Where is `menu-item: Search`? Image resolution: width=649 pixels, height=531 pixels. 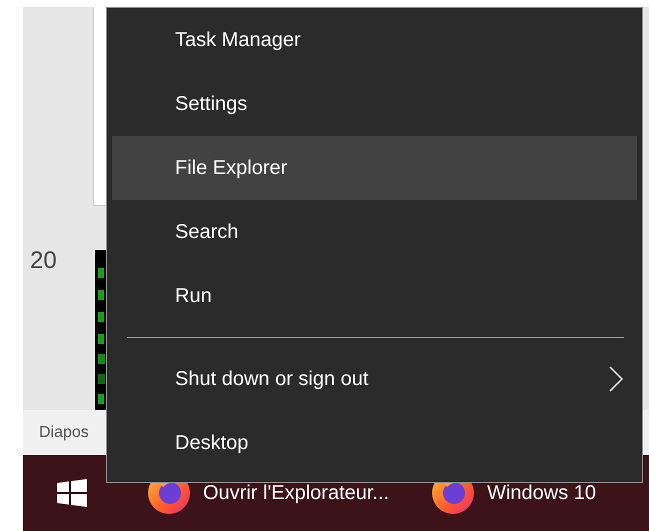 menu-item: Search is located at coordinates (374, 232).